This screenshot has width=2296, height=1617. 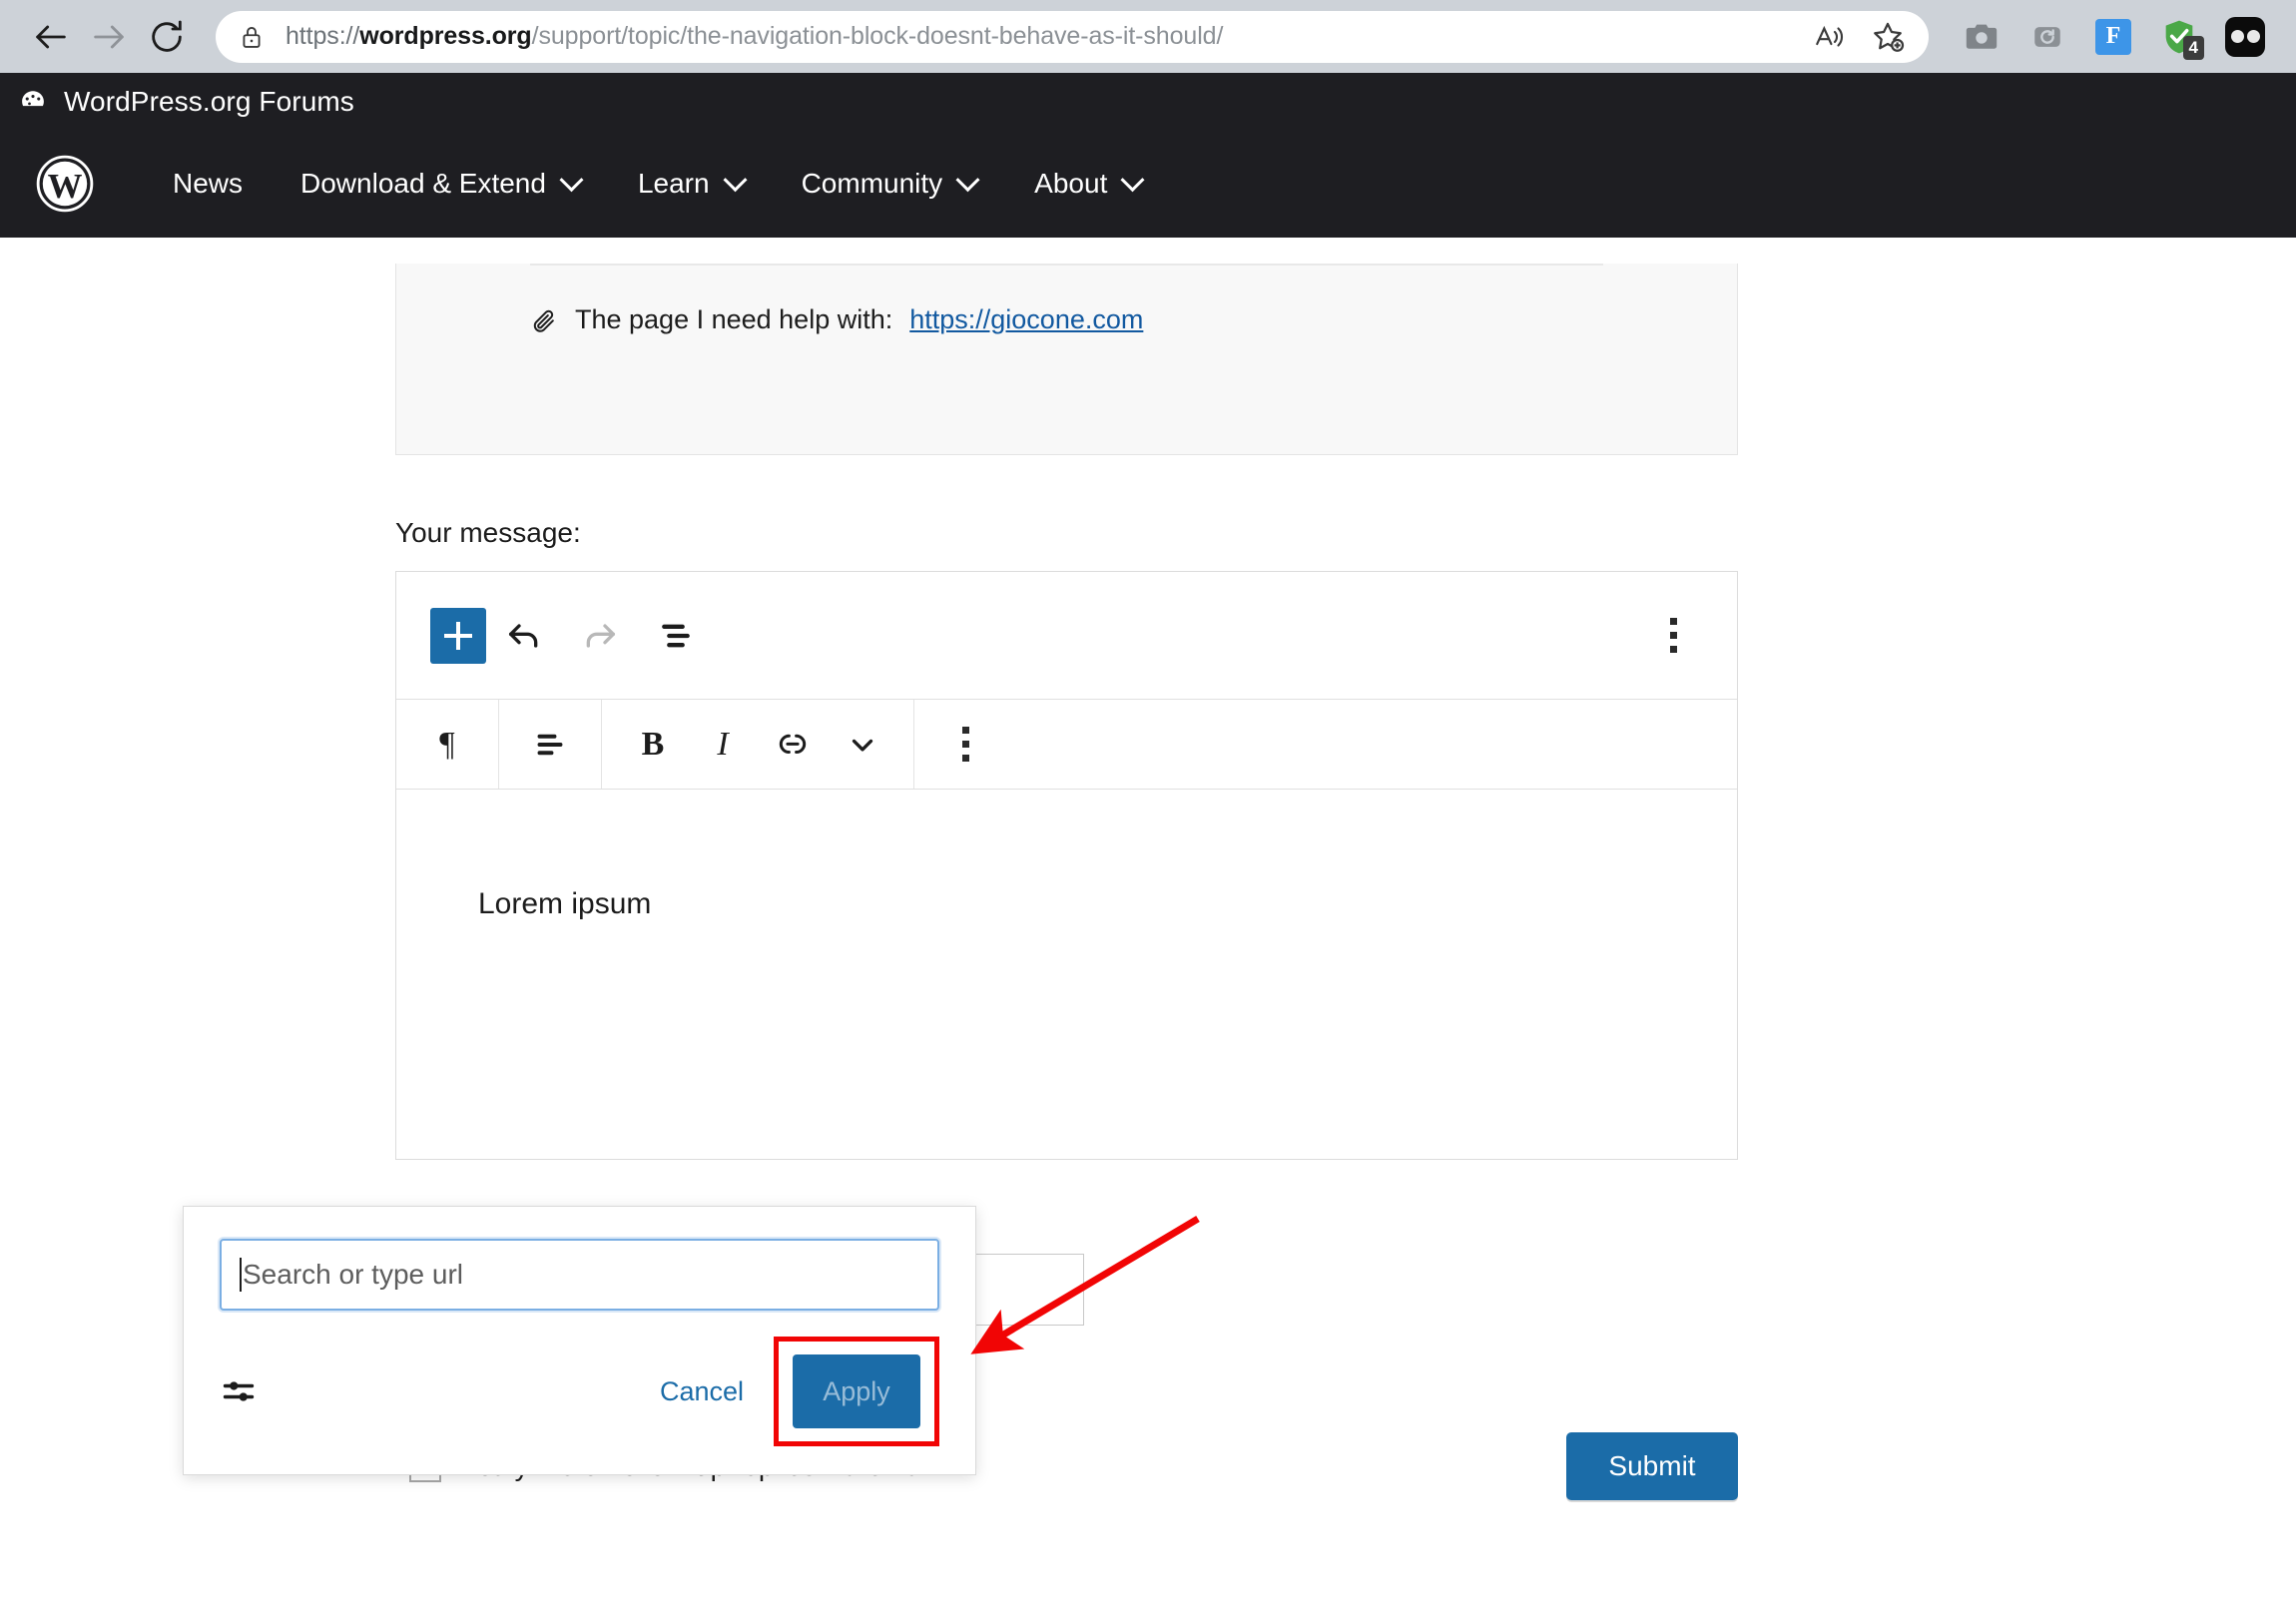 What do you see at coordinates (209, 102) in the screenshot?
I see `site-title: WordPress.org Forums` at bounding box center [209, 102].